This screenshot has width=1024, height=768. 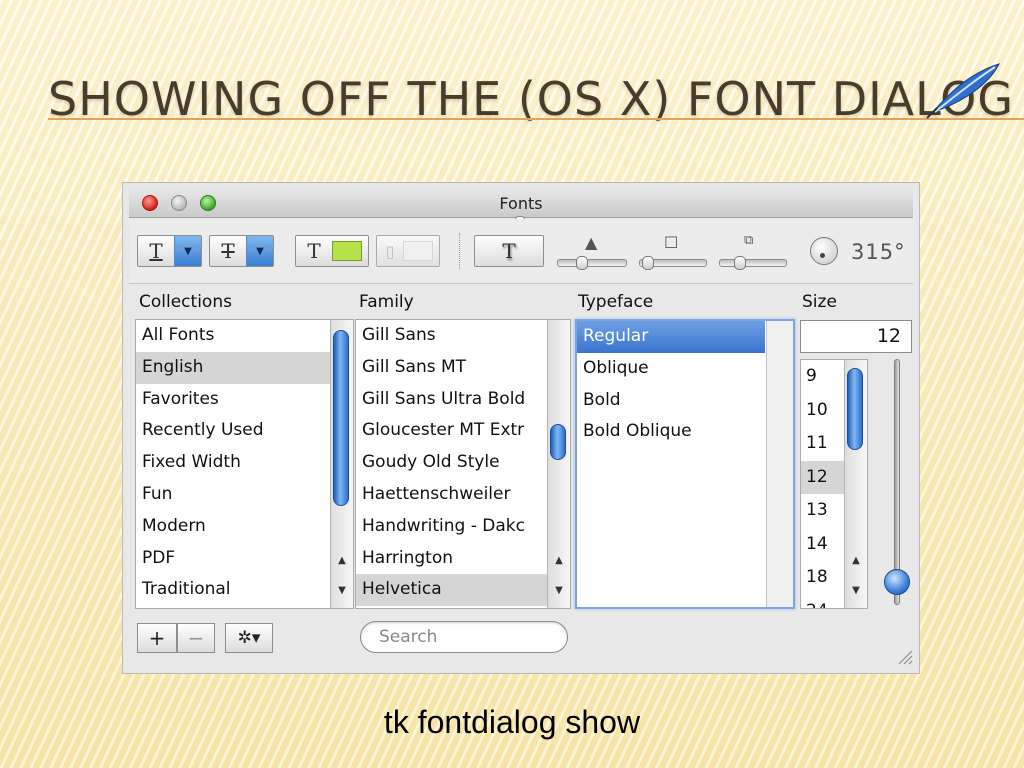 I want to click on list-item: Fixed Width, so click(x=244, y=463).